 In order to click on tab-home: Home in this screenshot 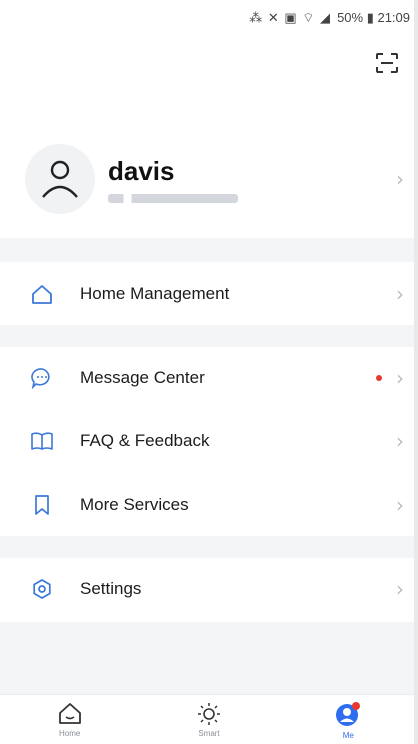, I will do `click(70, 719)`.